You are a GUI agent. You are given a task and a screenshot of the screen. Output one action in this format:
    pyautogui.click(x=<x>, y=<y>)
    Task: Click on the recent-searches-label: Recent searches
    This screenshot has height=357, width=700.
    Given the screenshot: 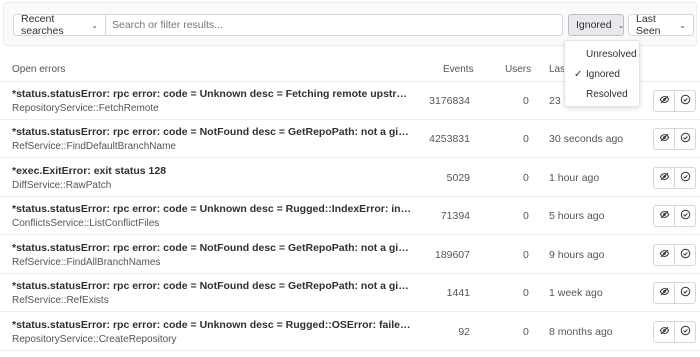 What is the action you would take?
    pyautogui.click(x=42, y=25)
    